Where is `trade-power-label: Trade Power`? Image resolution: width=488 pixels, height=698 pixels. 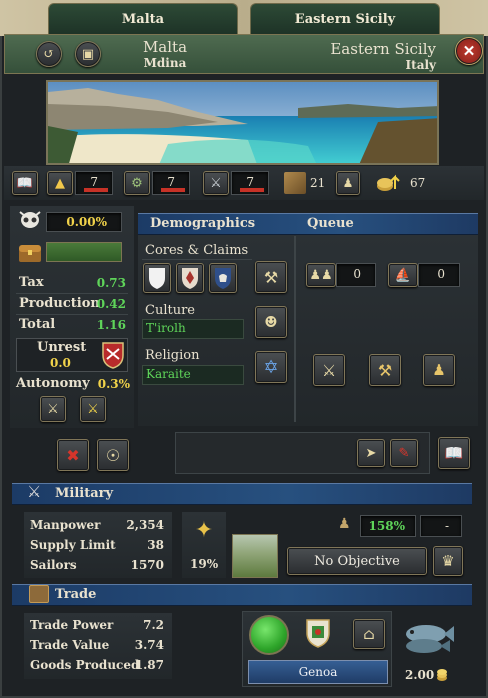 trade-power-label: Trade Power is located at coordinates (72, 625).